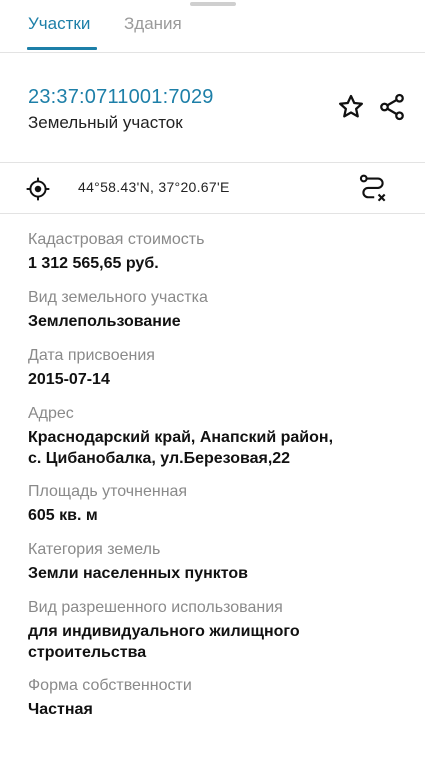 The image size is (425, 768). I want to click on field-label: Площадь уточненная, so click(108, 491).